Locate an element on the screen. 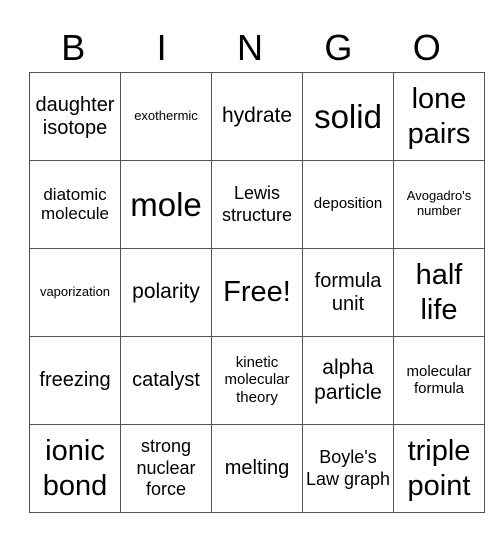 This screenshot has height=544, width=500. cell-text: formula unit is located at coordinates (348, 292).